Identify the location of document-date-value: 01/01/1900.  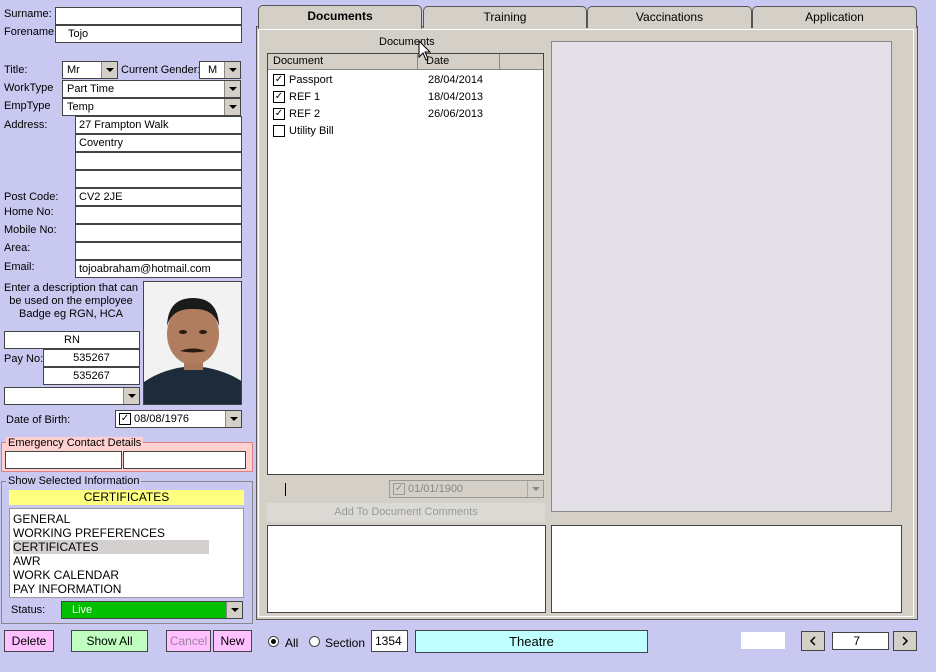
(436, 489).